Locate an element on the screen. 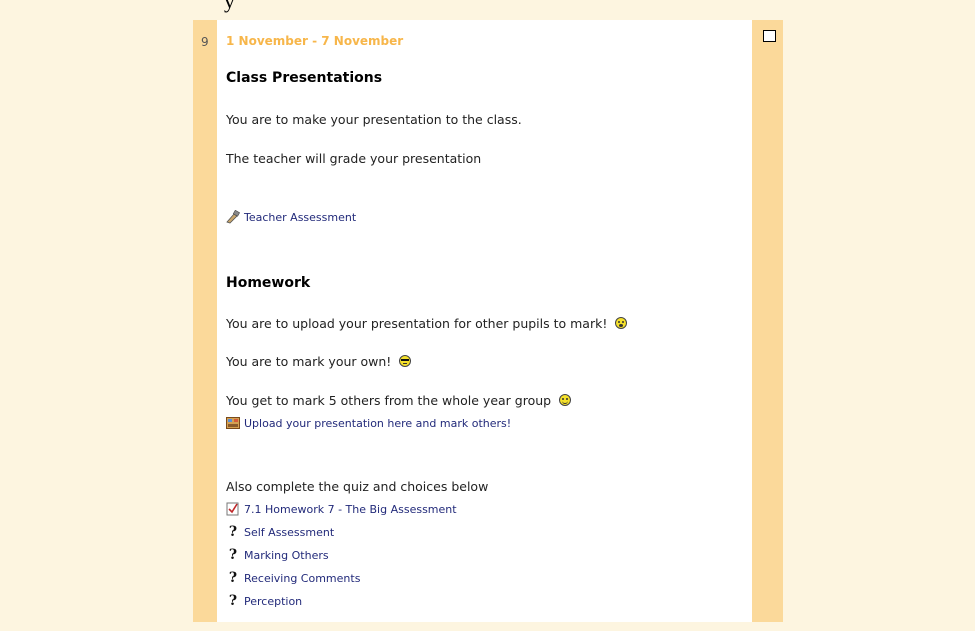 The width and height of the screenshot is (975, 631). choice-link-perception: ? Perception is located at coordinates (264, 601).